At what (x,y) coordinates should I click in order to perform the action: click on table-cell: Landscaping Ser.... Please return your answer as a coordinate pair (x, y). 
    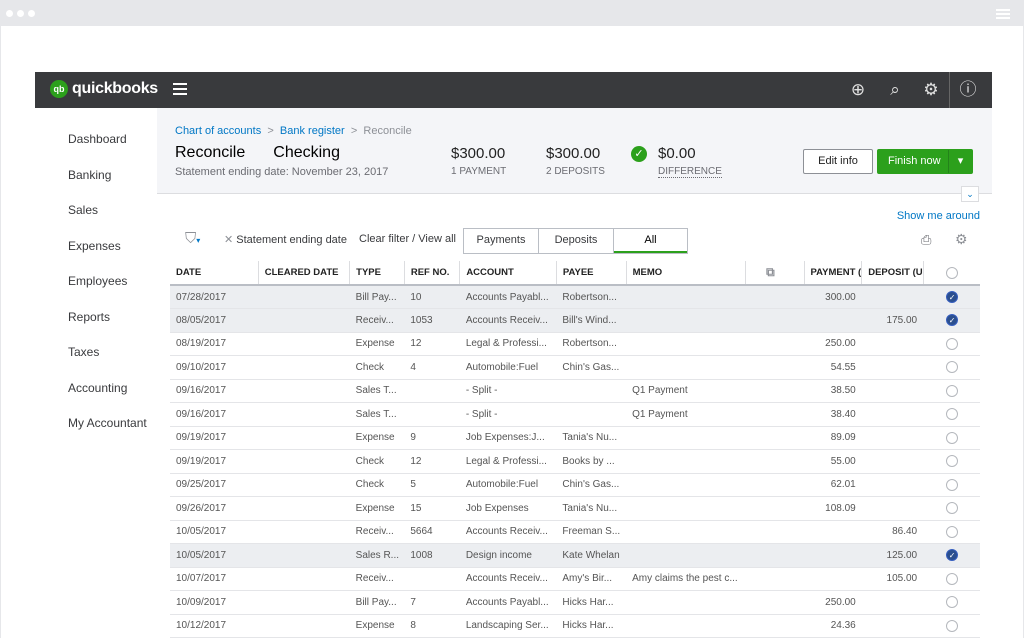
    Looking at the image, I should click on (508, 626).